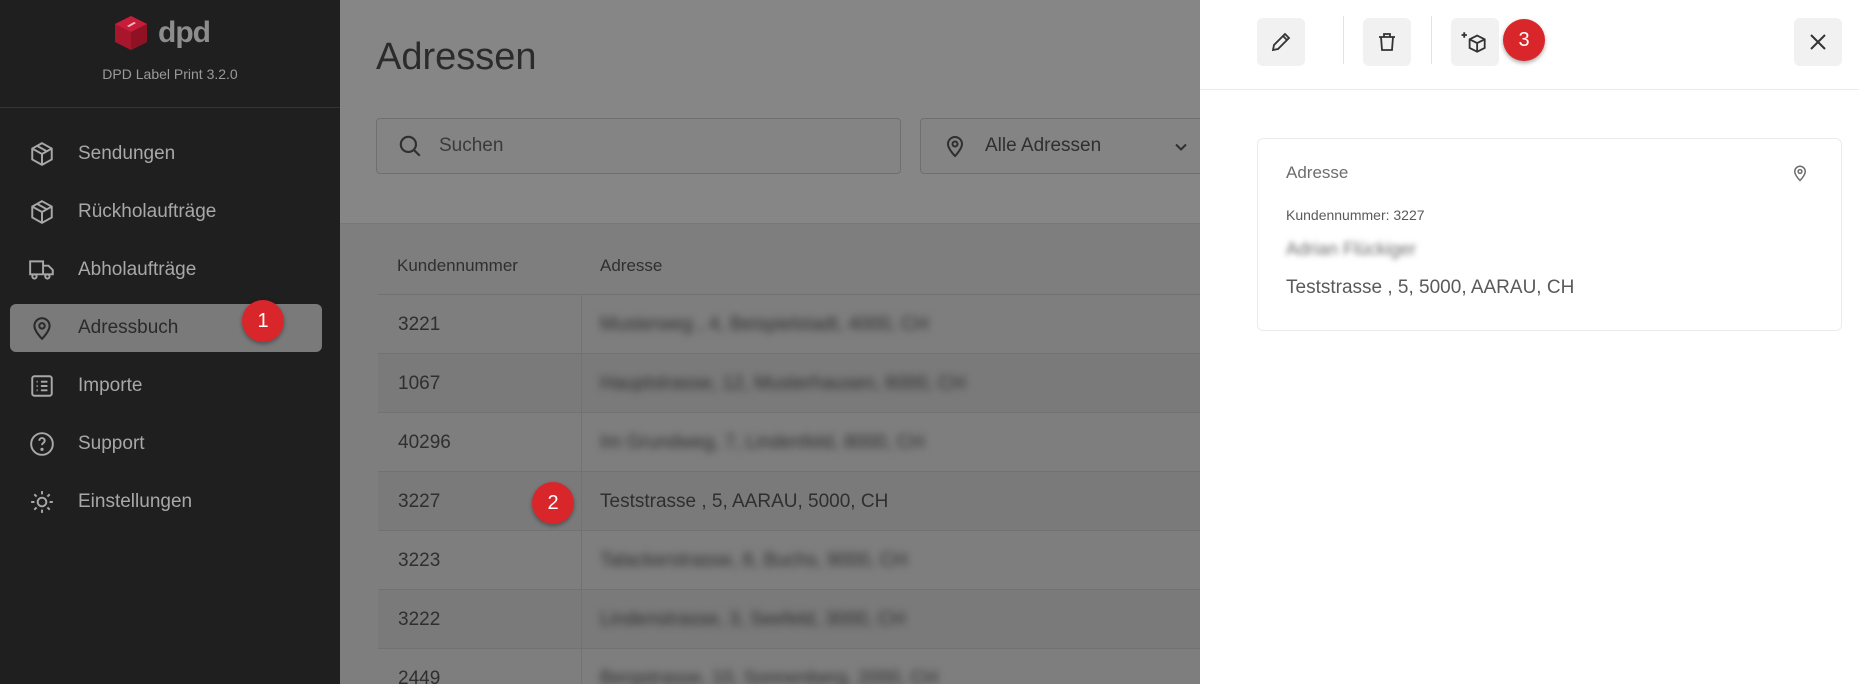 The height and width of the screenshot is (684, 1859). I want to click on step-badge-2: 2, so click(553, 503).